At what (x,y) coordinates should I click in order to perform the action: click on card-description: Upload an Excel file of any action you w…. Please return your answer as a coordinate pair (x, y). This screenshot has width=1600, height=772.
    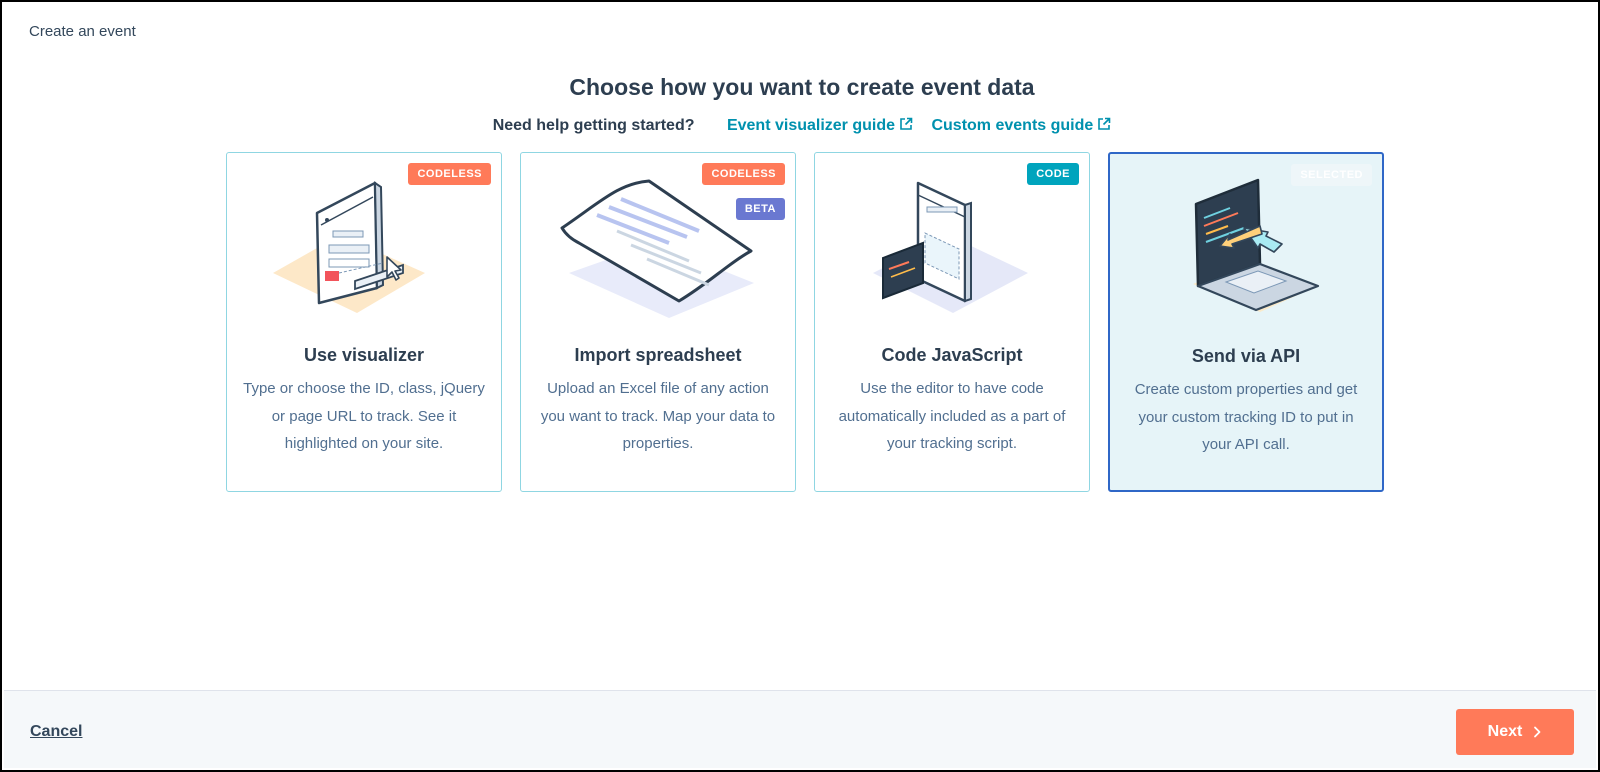
    Looking at the image, I should click on (658, 416).